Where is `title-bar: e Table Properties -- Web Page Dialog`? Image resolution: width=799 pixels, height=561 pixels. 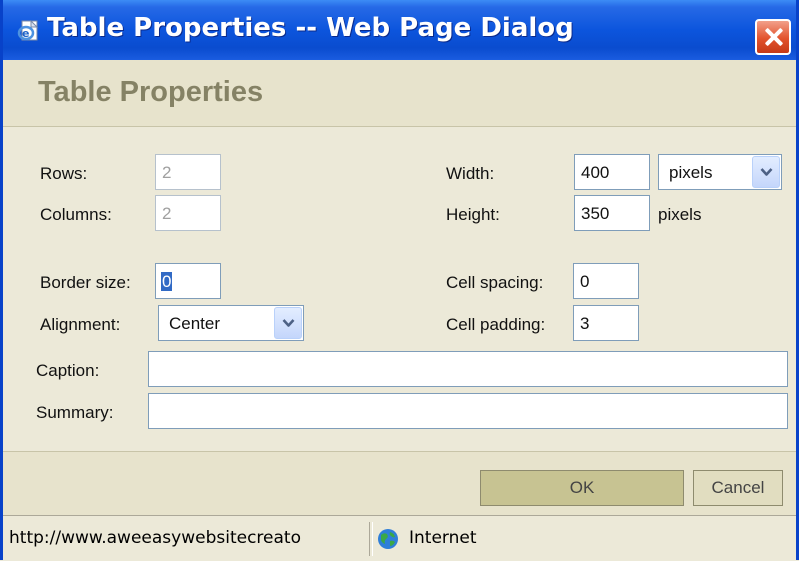 title-bar: e Table Properties -- Web Page Dialog is located at coordinates (399, 30).